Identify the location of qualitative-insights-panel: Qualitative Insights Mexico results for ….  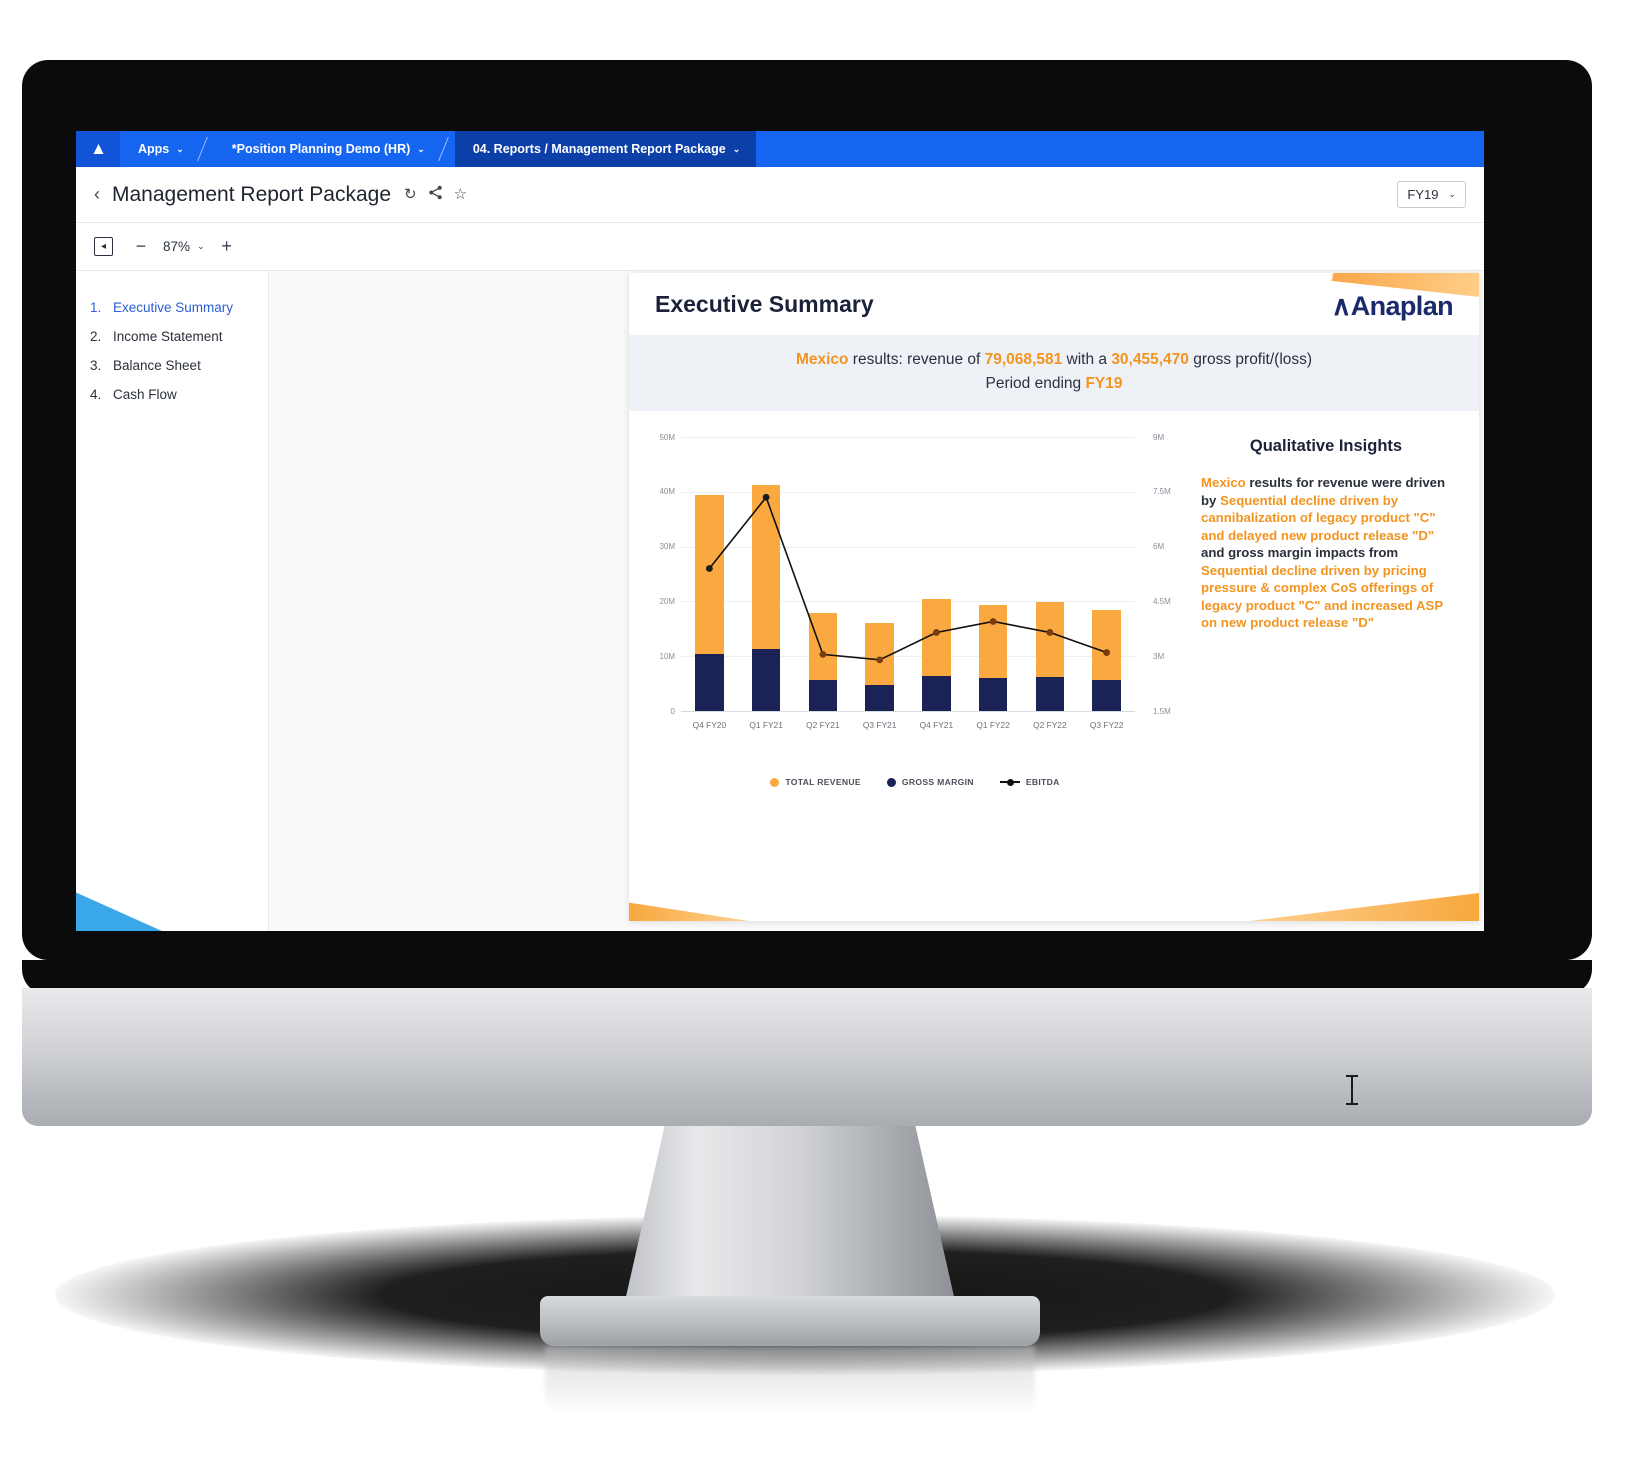
(1331, 585).